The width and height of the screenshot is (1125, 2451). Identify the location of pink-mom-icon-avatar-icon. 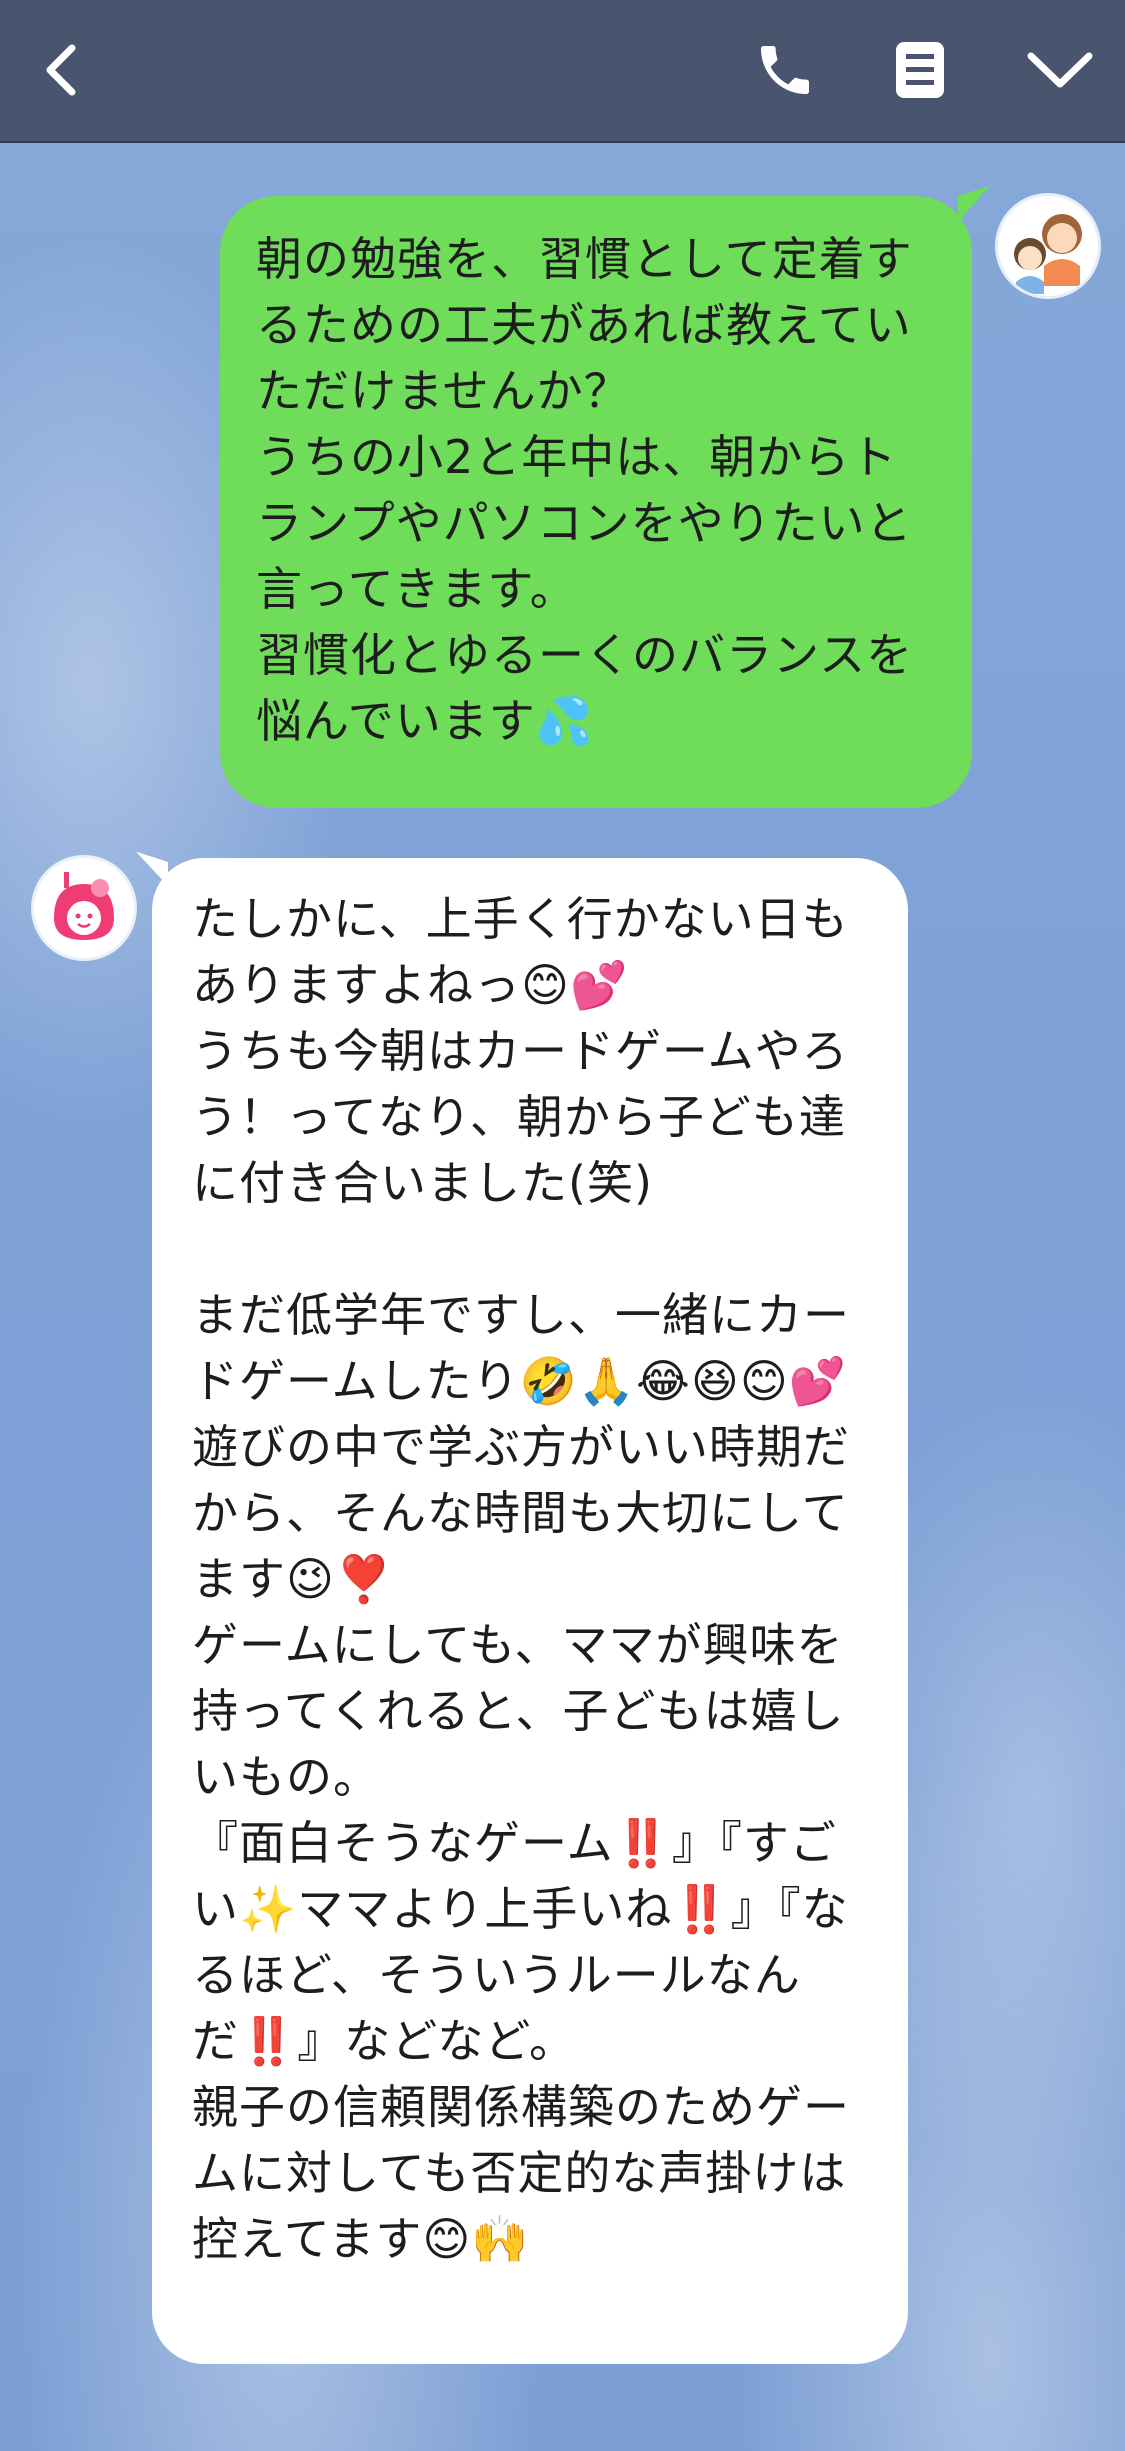
(84, 908).